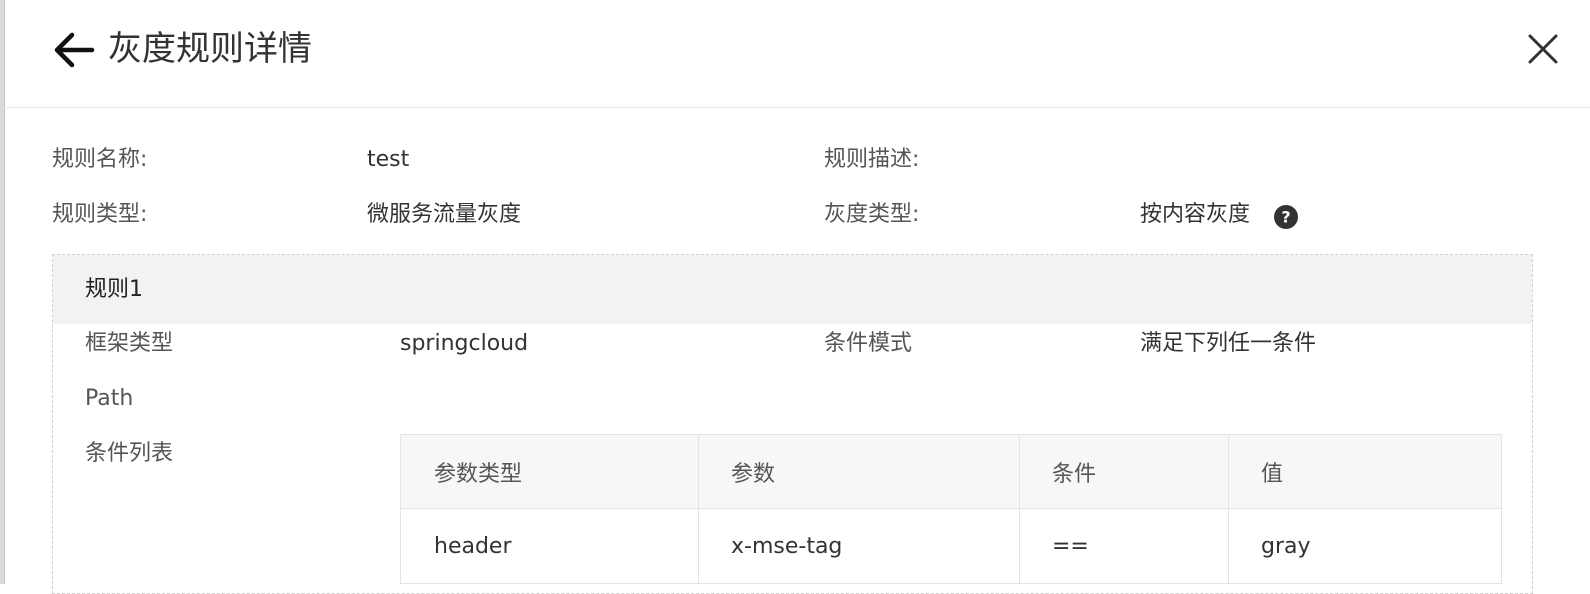  What do you see at coordinates (859, 546) in the screenshot?
I see `cell-param: x-mse-tag` at bounding box center [859, 546].